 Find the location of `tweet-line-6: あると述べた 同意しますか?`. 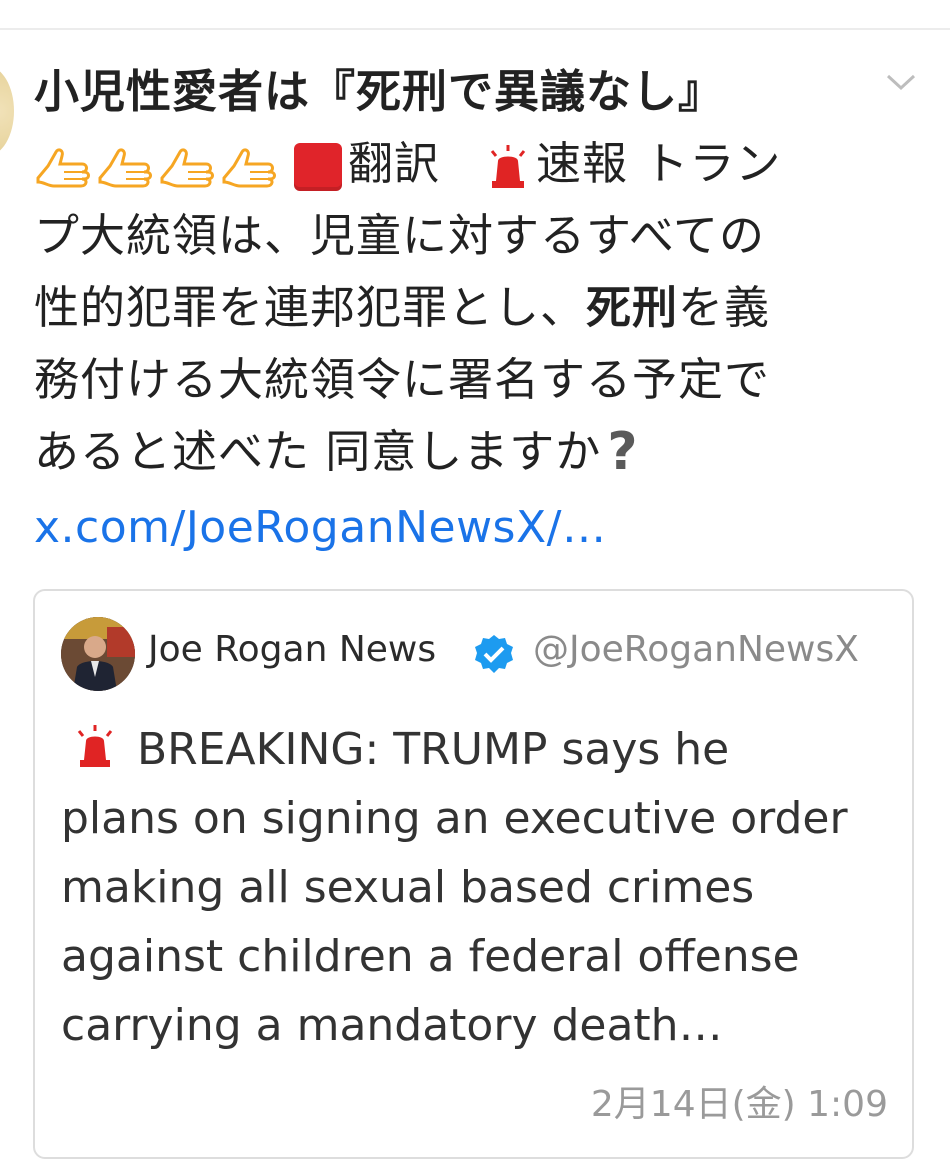

tweet-line-6: あると述べた 同意しますか? is located at coordinates (474, 452).